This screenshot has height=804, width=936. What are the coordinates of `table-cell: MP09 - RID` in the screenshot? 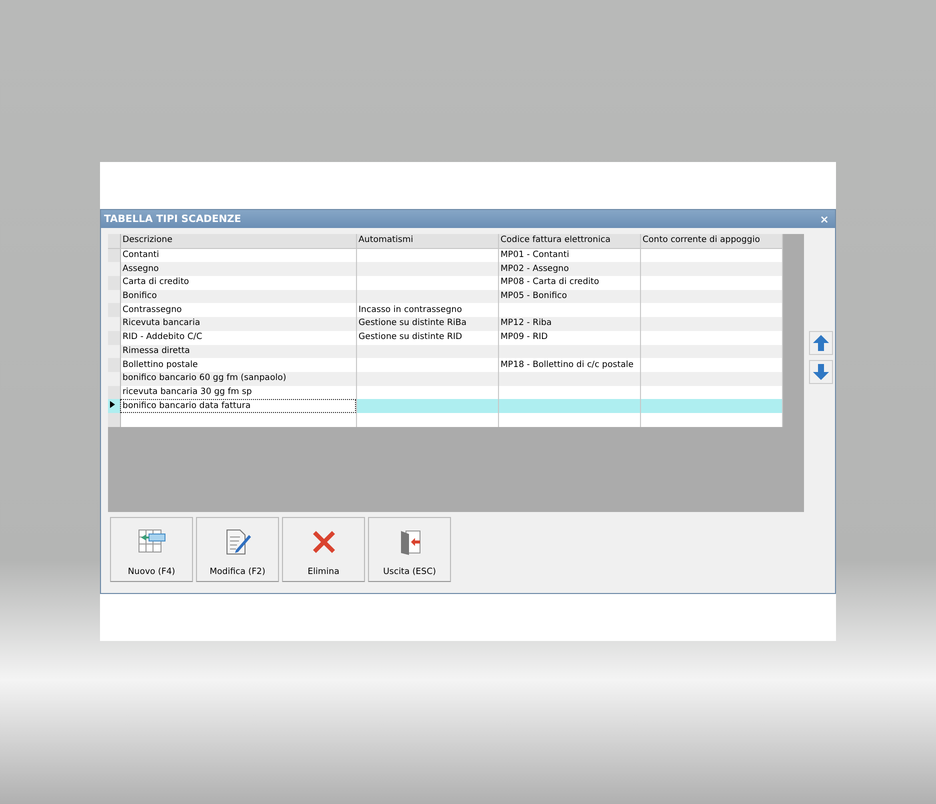 It's located at (524, 337).